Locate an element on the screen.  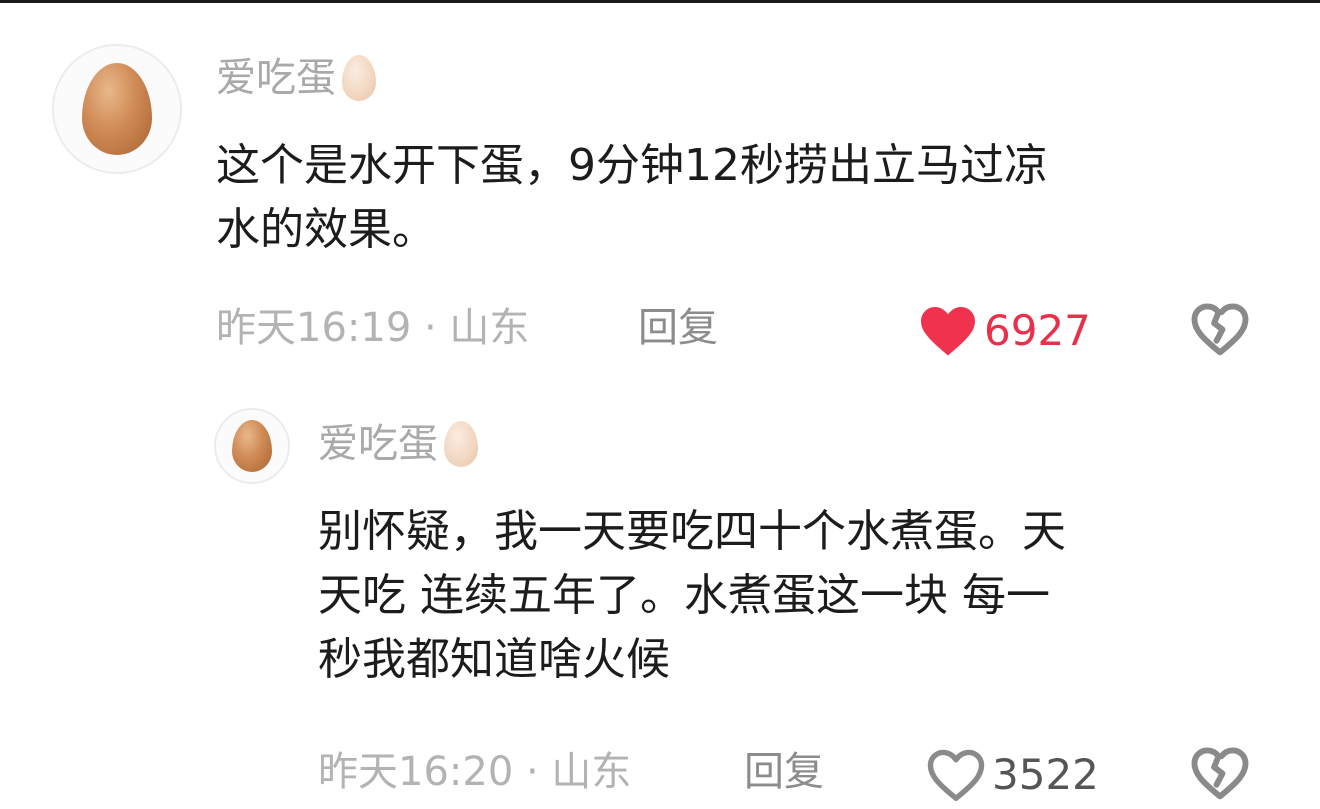
like-count: 3522 is located at coordinates (1045, 774).